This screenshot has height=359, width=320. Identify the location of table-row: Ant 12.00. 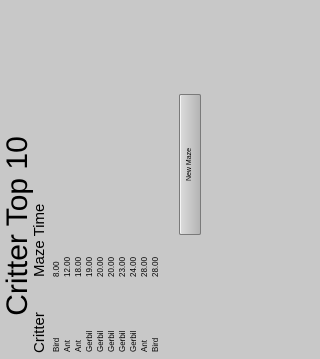
(67, 259).